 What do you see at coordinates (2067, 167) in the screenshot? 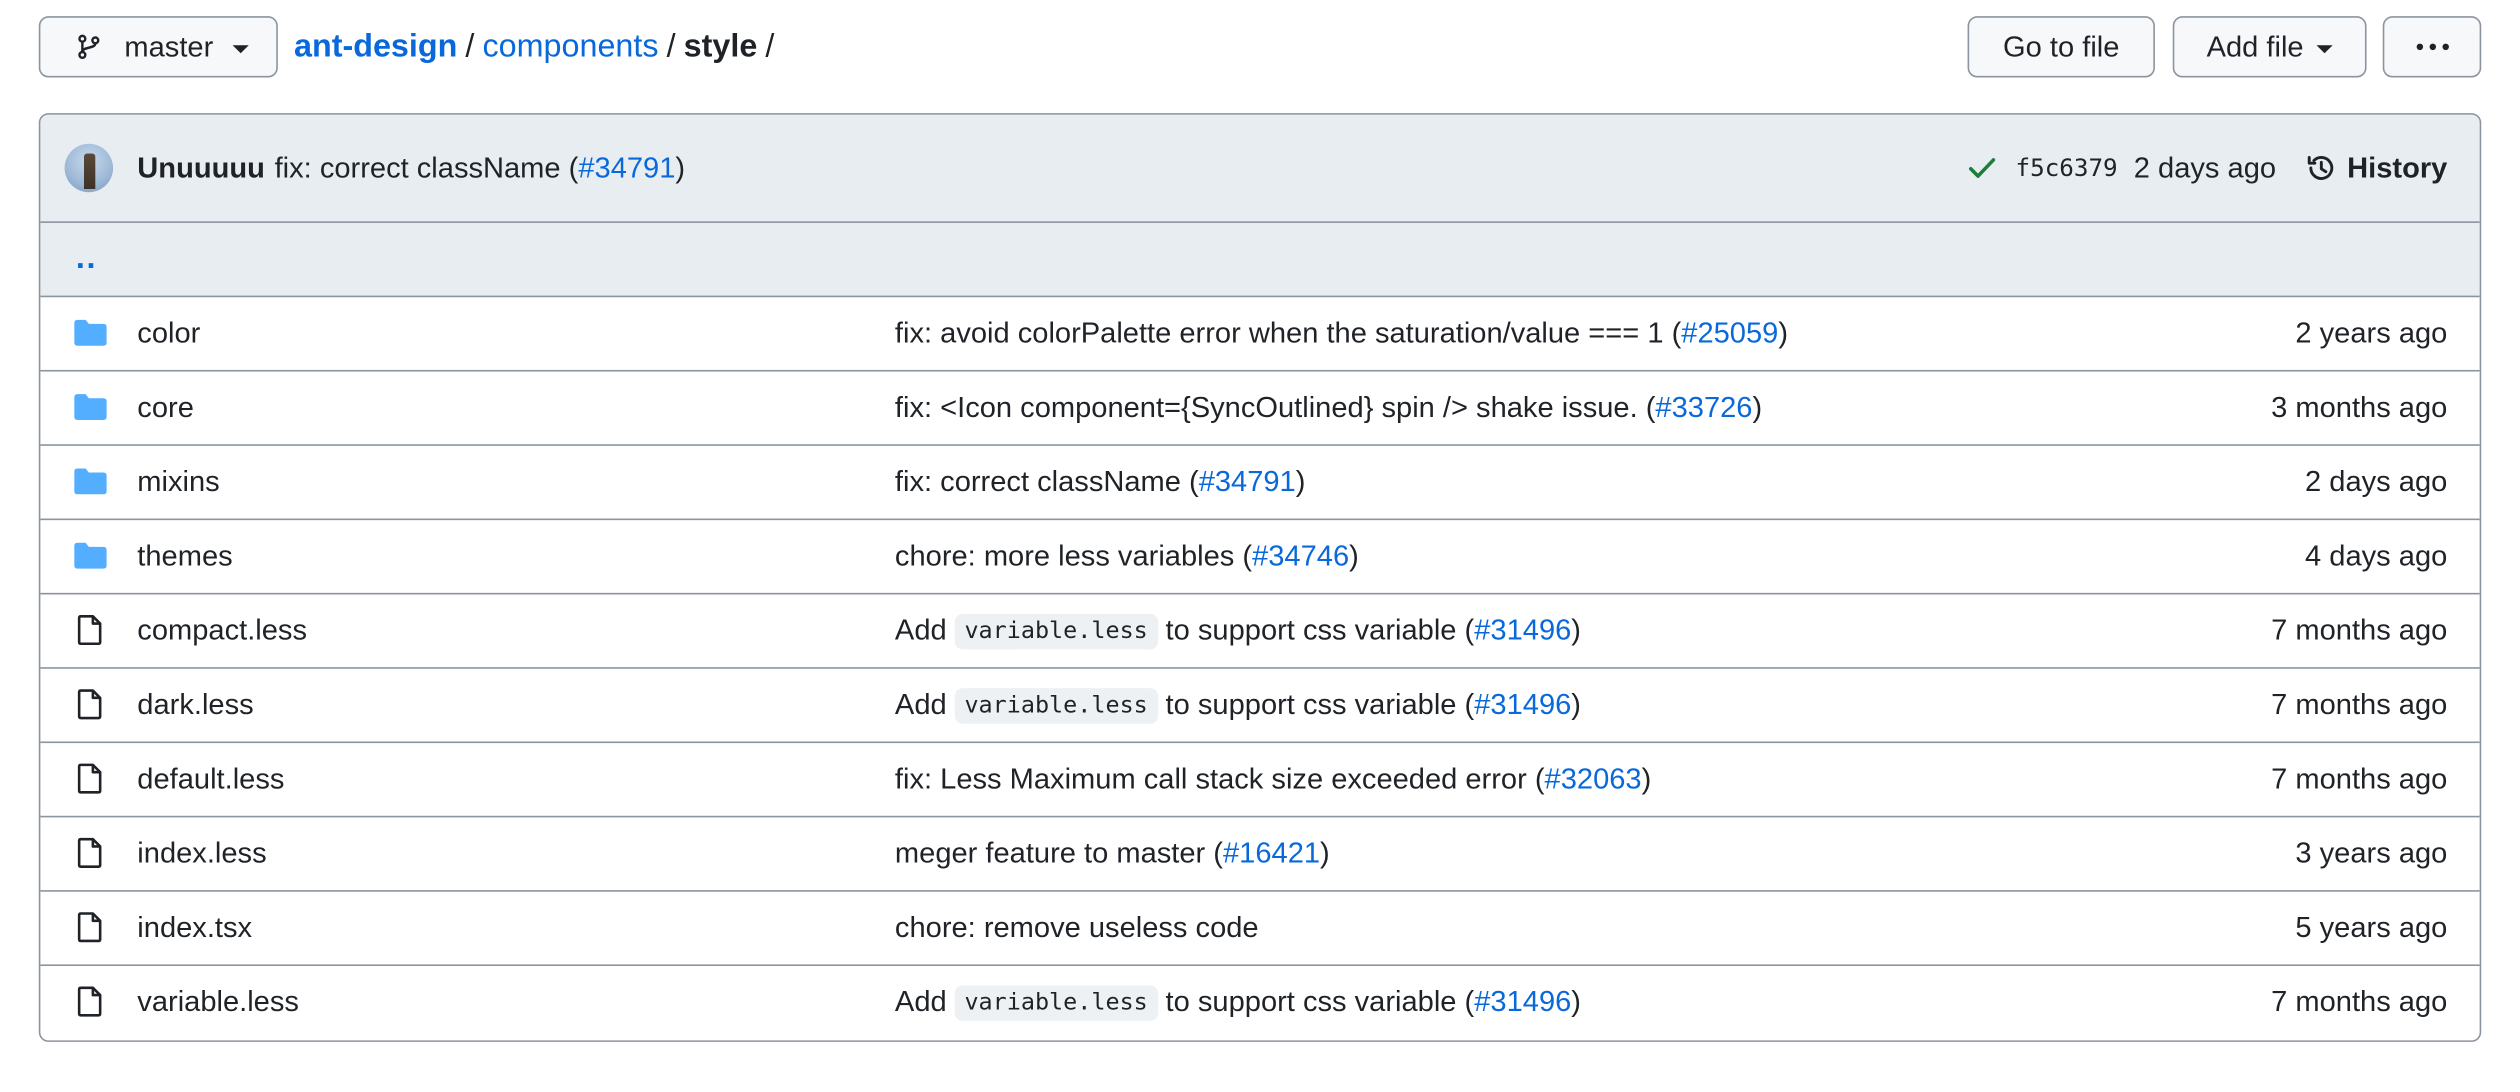
I see `commit-sha: f5c6379` at bounding box center [2067, 167].